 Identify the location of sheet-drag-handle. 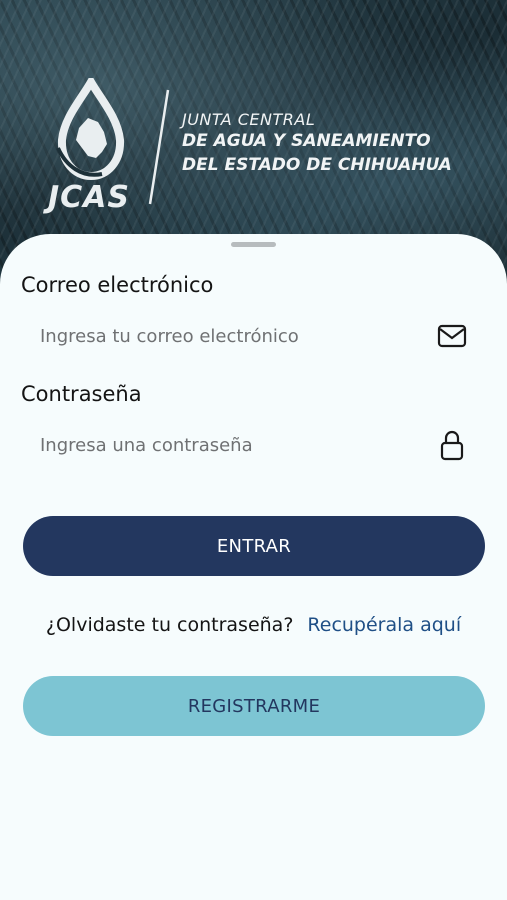
(253, 244).